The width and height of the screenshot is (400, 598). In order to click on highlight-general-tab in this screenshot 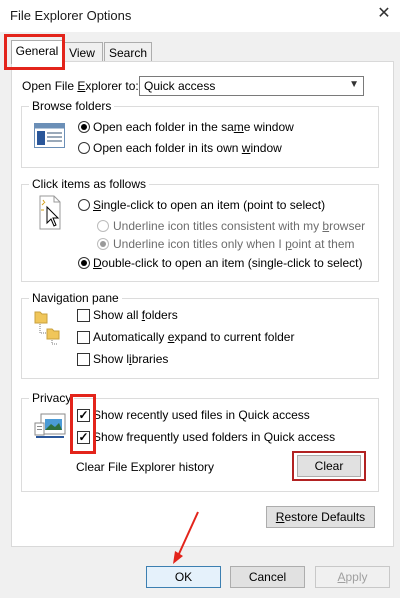, I will do `click(34, 52)`.